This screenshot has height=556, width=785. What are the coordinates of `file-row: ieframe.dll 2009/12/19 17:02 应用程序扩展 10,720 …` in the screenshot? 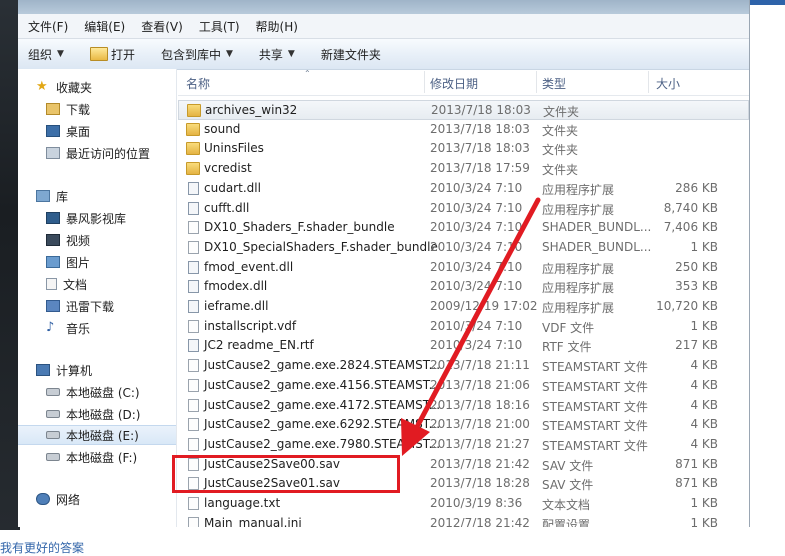 It's located at (463, 307).